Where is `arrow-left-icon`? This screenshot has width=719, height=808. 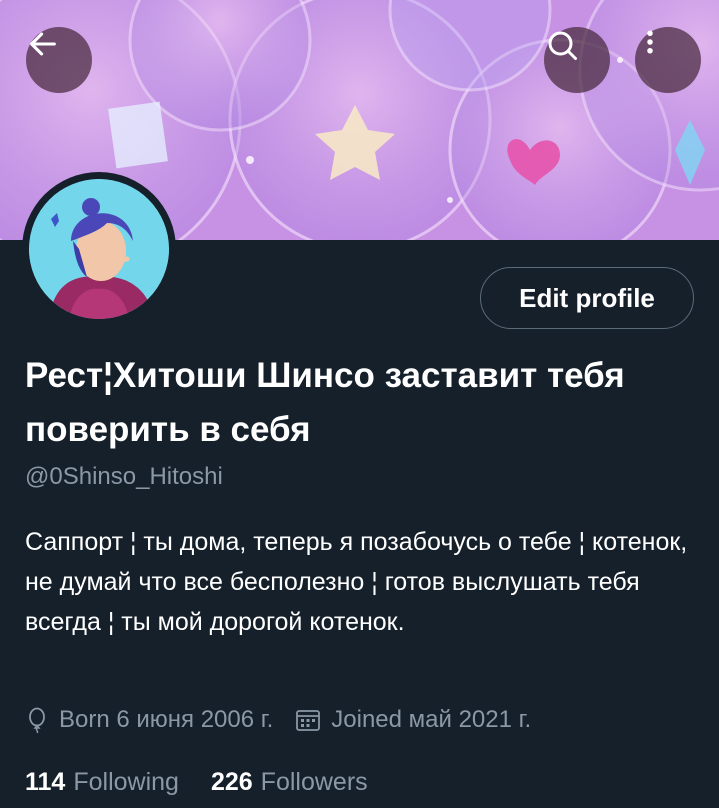 arrow-left-icon is located at coordinates (43, 44).